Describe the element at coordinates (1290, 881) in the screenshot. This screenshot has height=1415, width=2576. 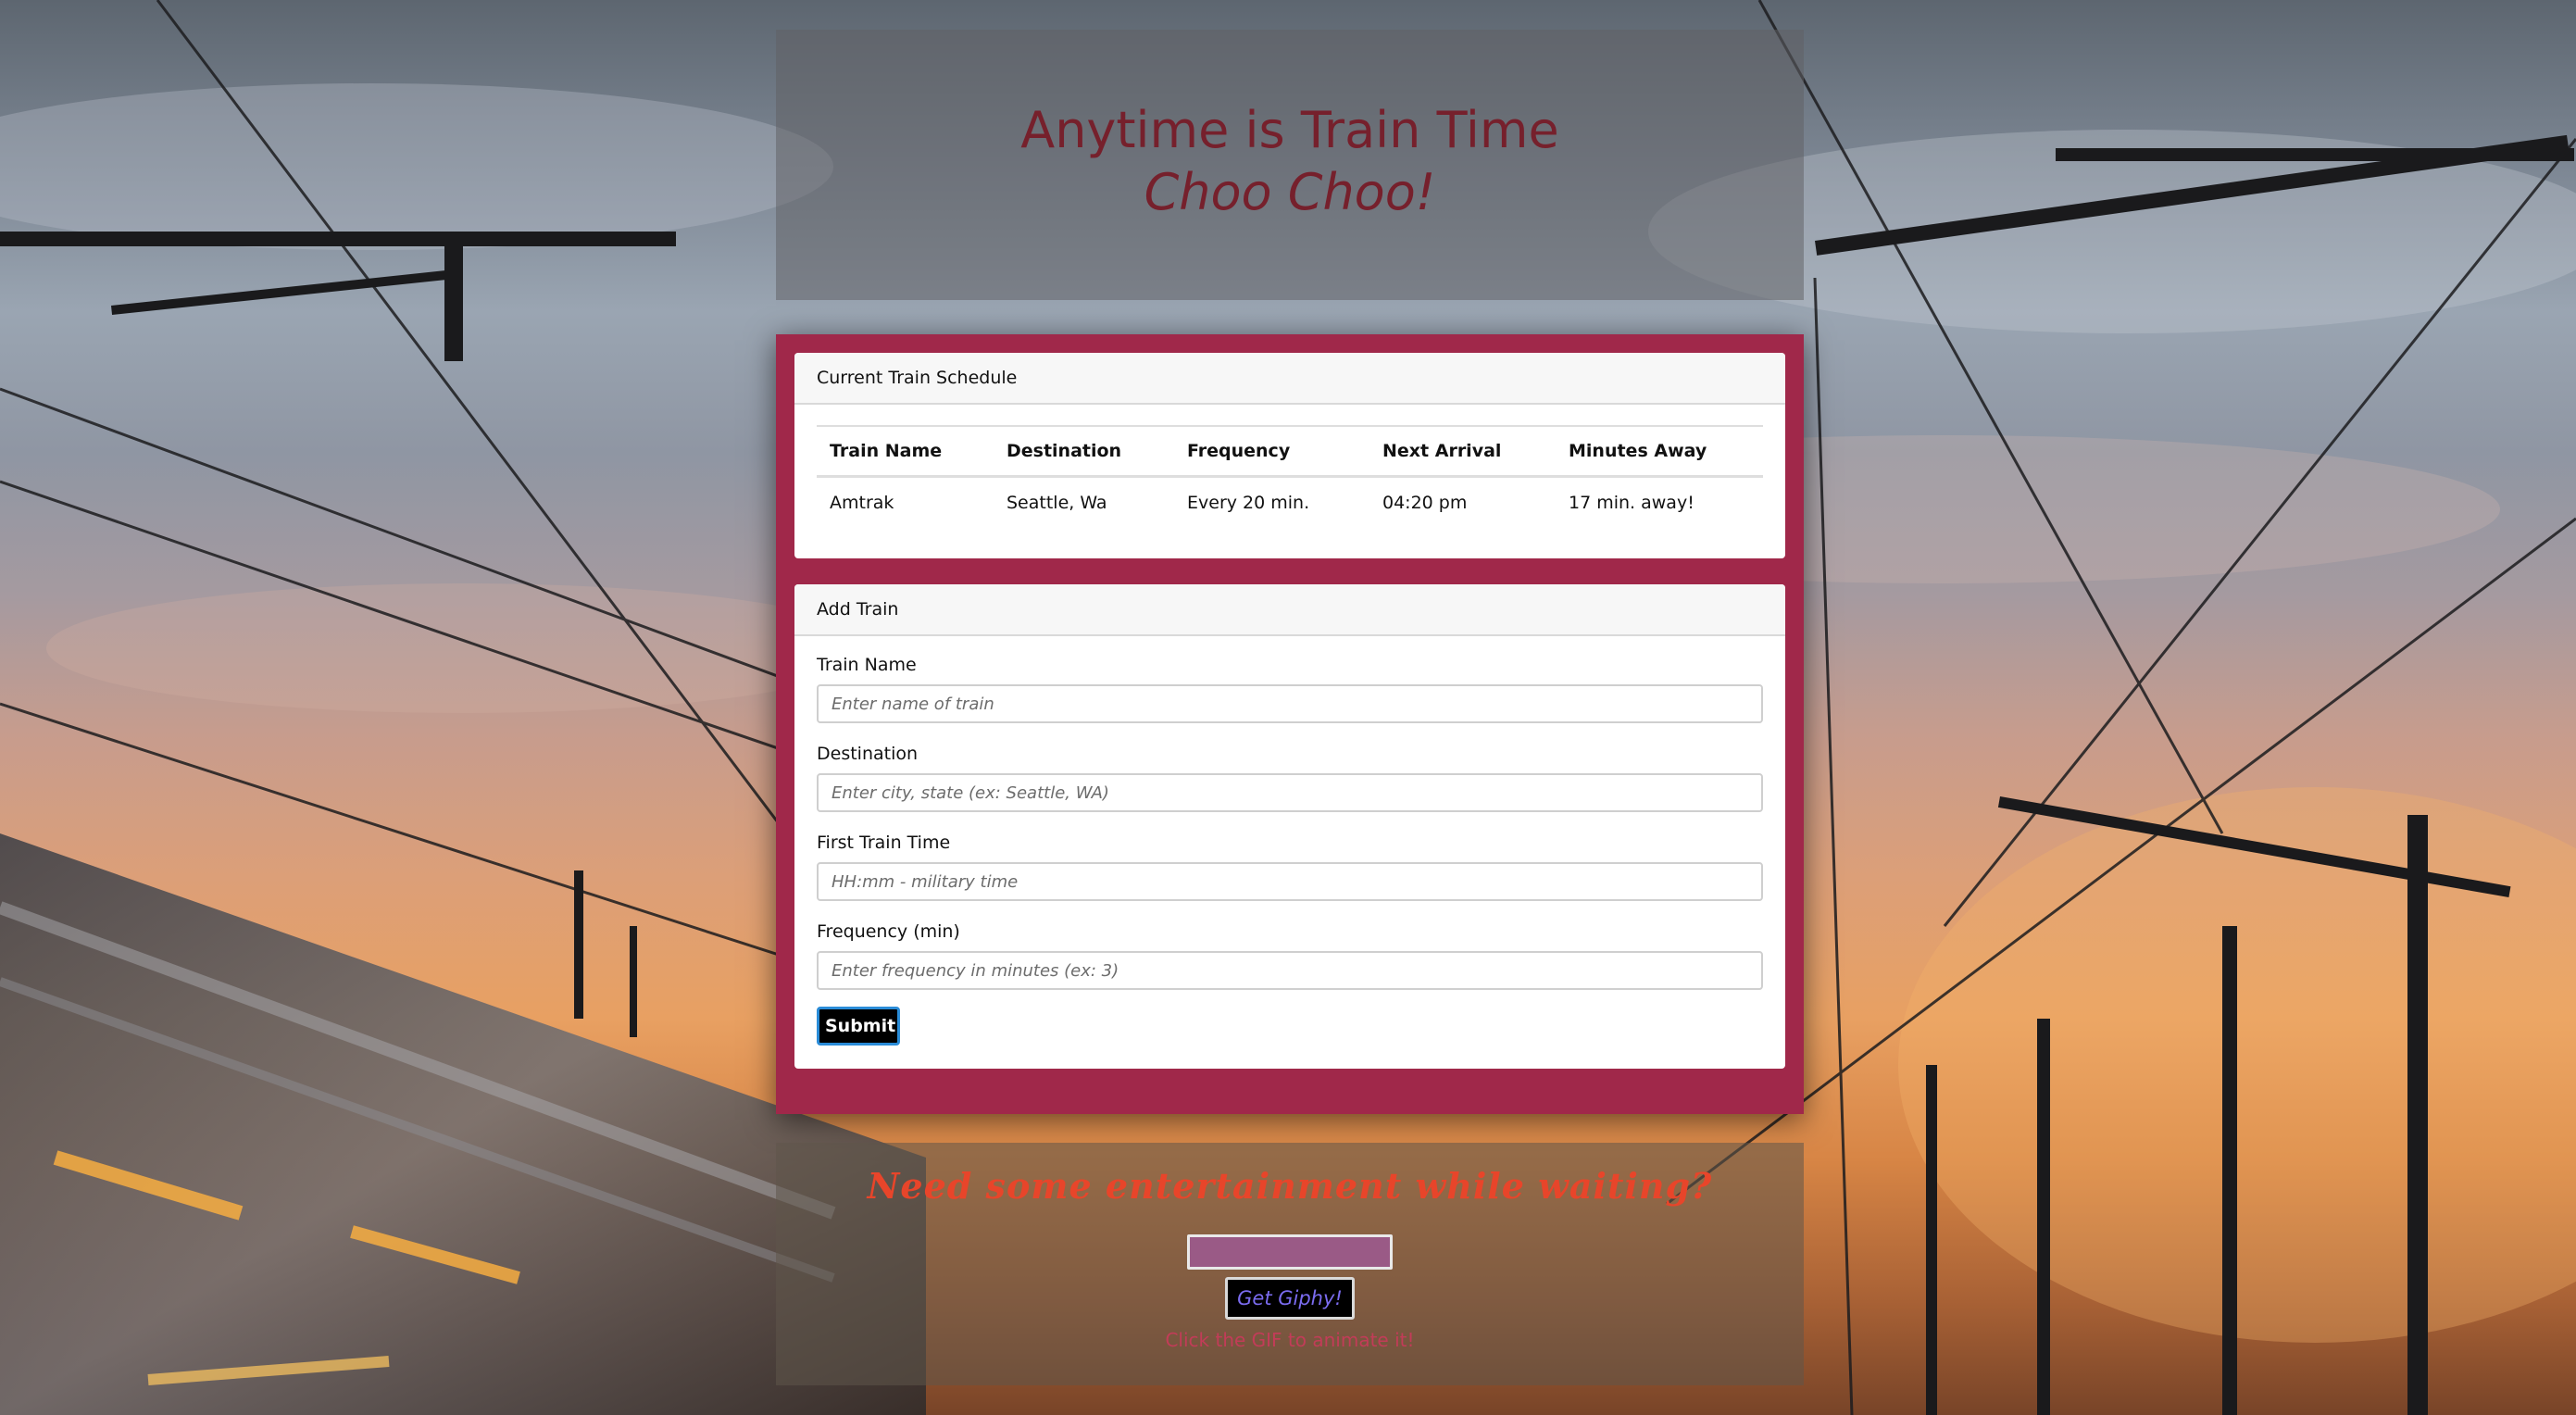
I see `first-train-time-input` at that location.